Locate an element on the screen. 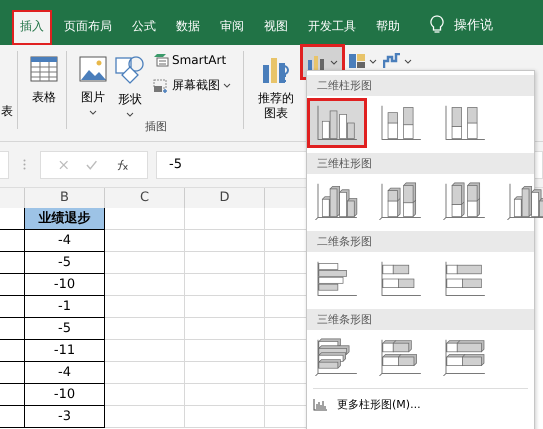 Image resolution: width=543 pixels, height=429 pixels. chart-option is located at coordinates (337, 123).